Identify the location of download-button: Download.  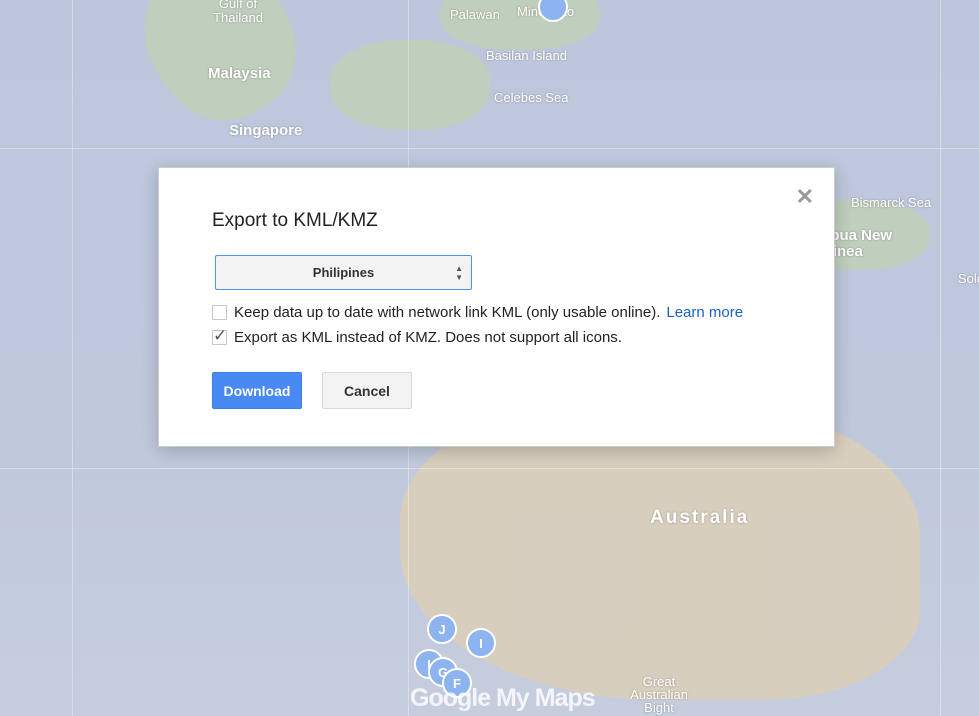
(257, 390).